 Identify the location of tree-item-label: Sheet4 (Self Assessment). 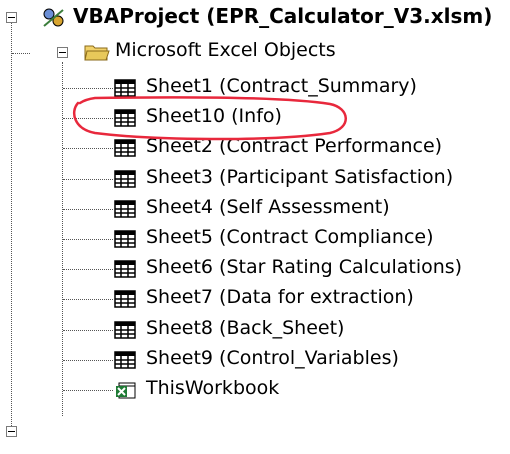
(268, 207).